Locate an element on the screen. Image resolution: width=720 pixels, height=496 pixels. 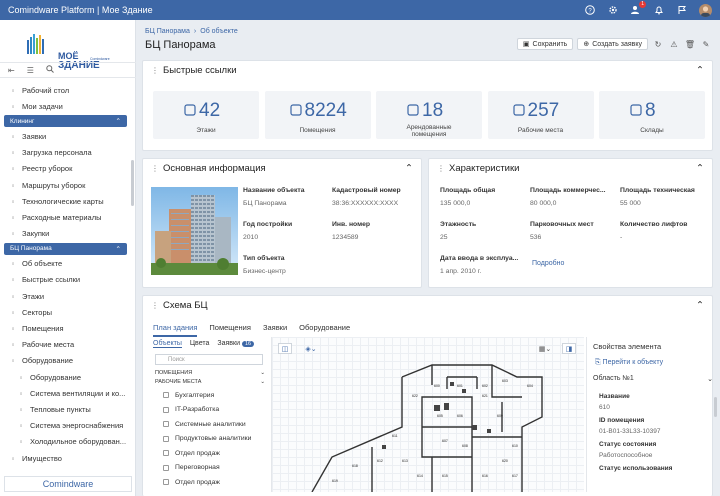
edit-icon: ✎ is located at coordinates (706, 44).